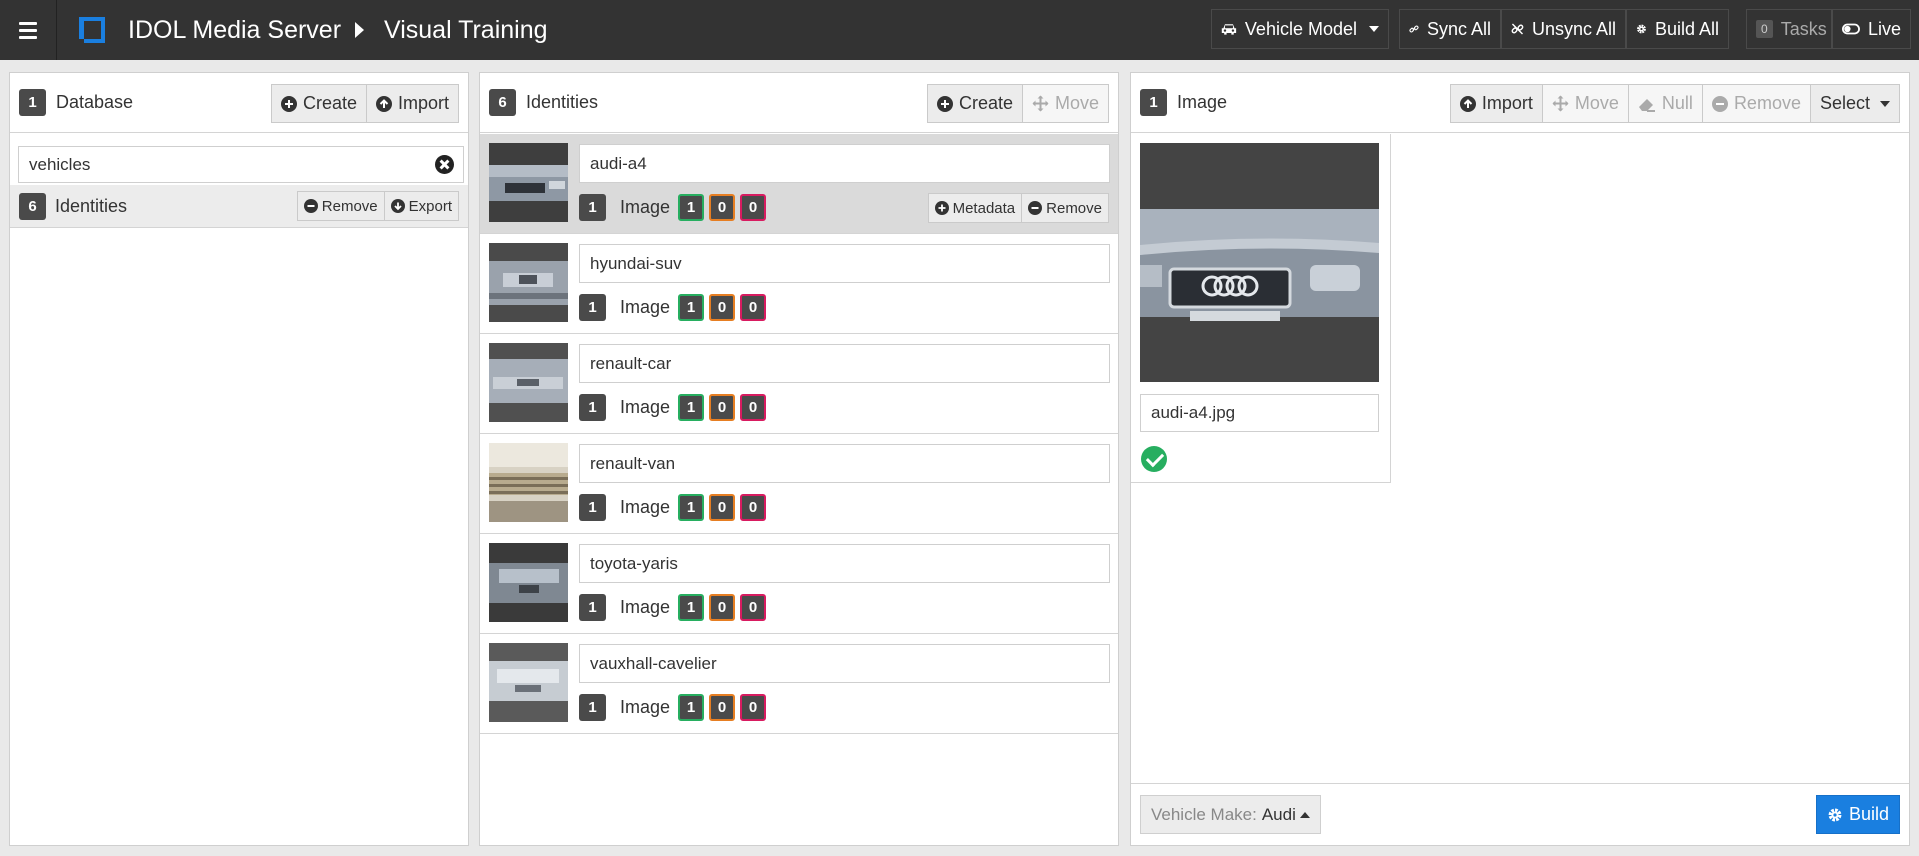  Describe the element at coordinates (975, 208) in the screenshot. I see `metadata-button: Metadata` at that location.